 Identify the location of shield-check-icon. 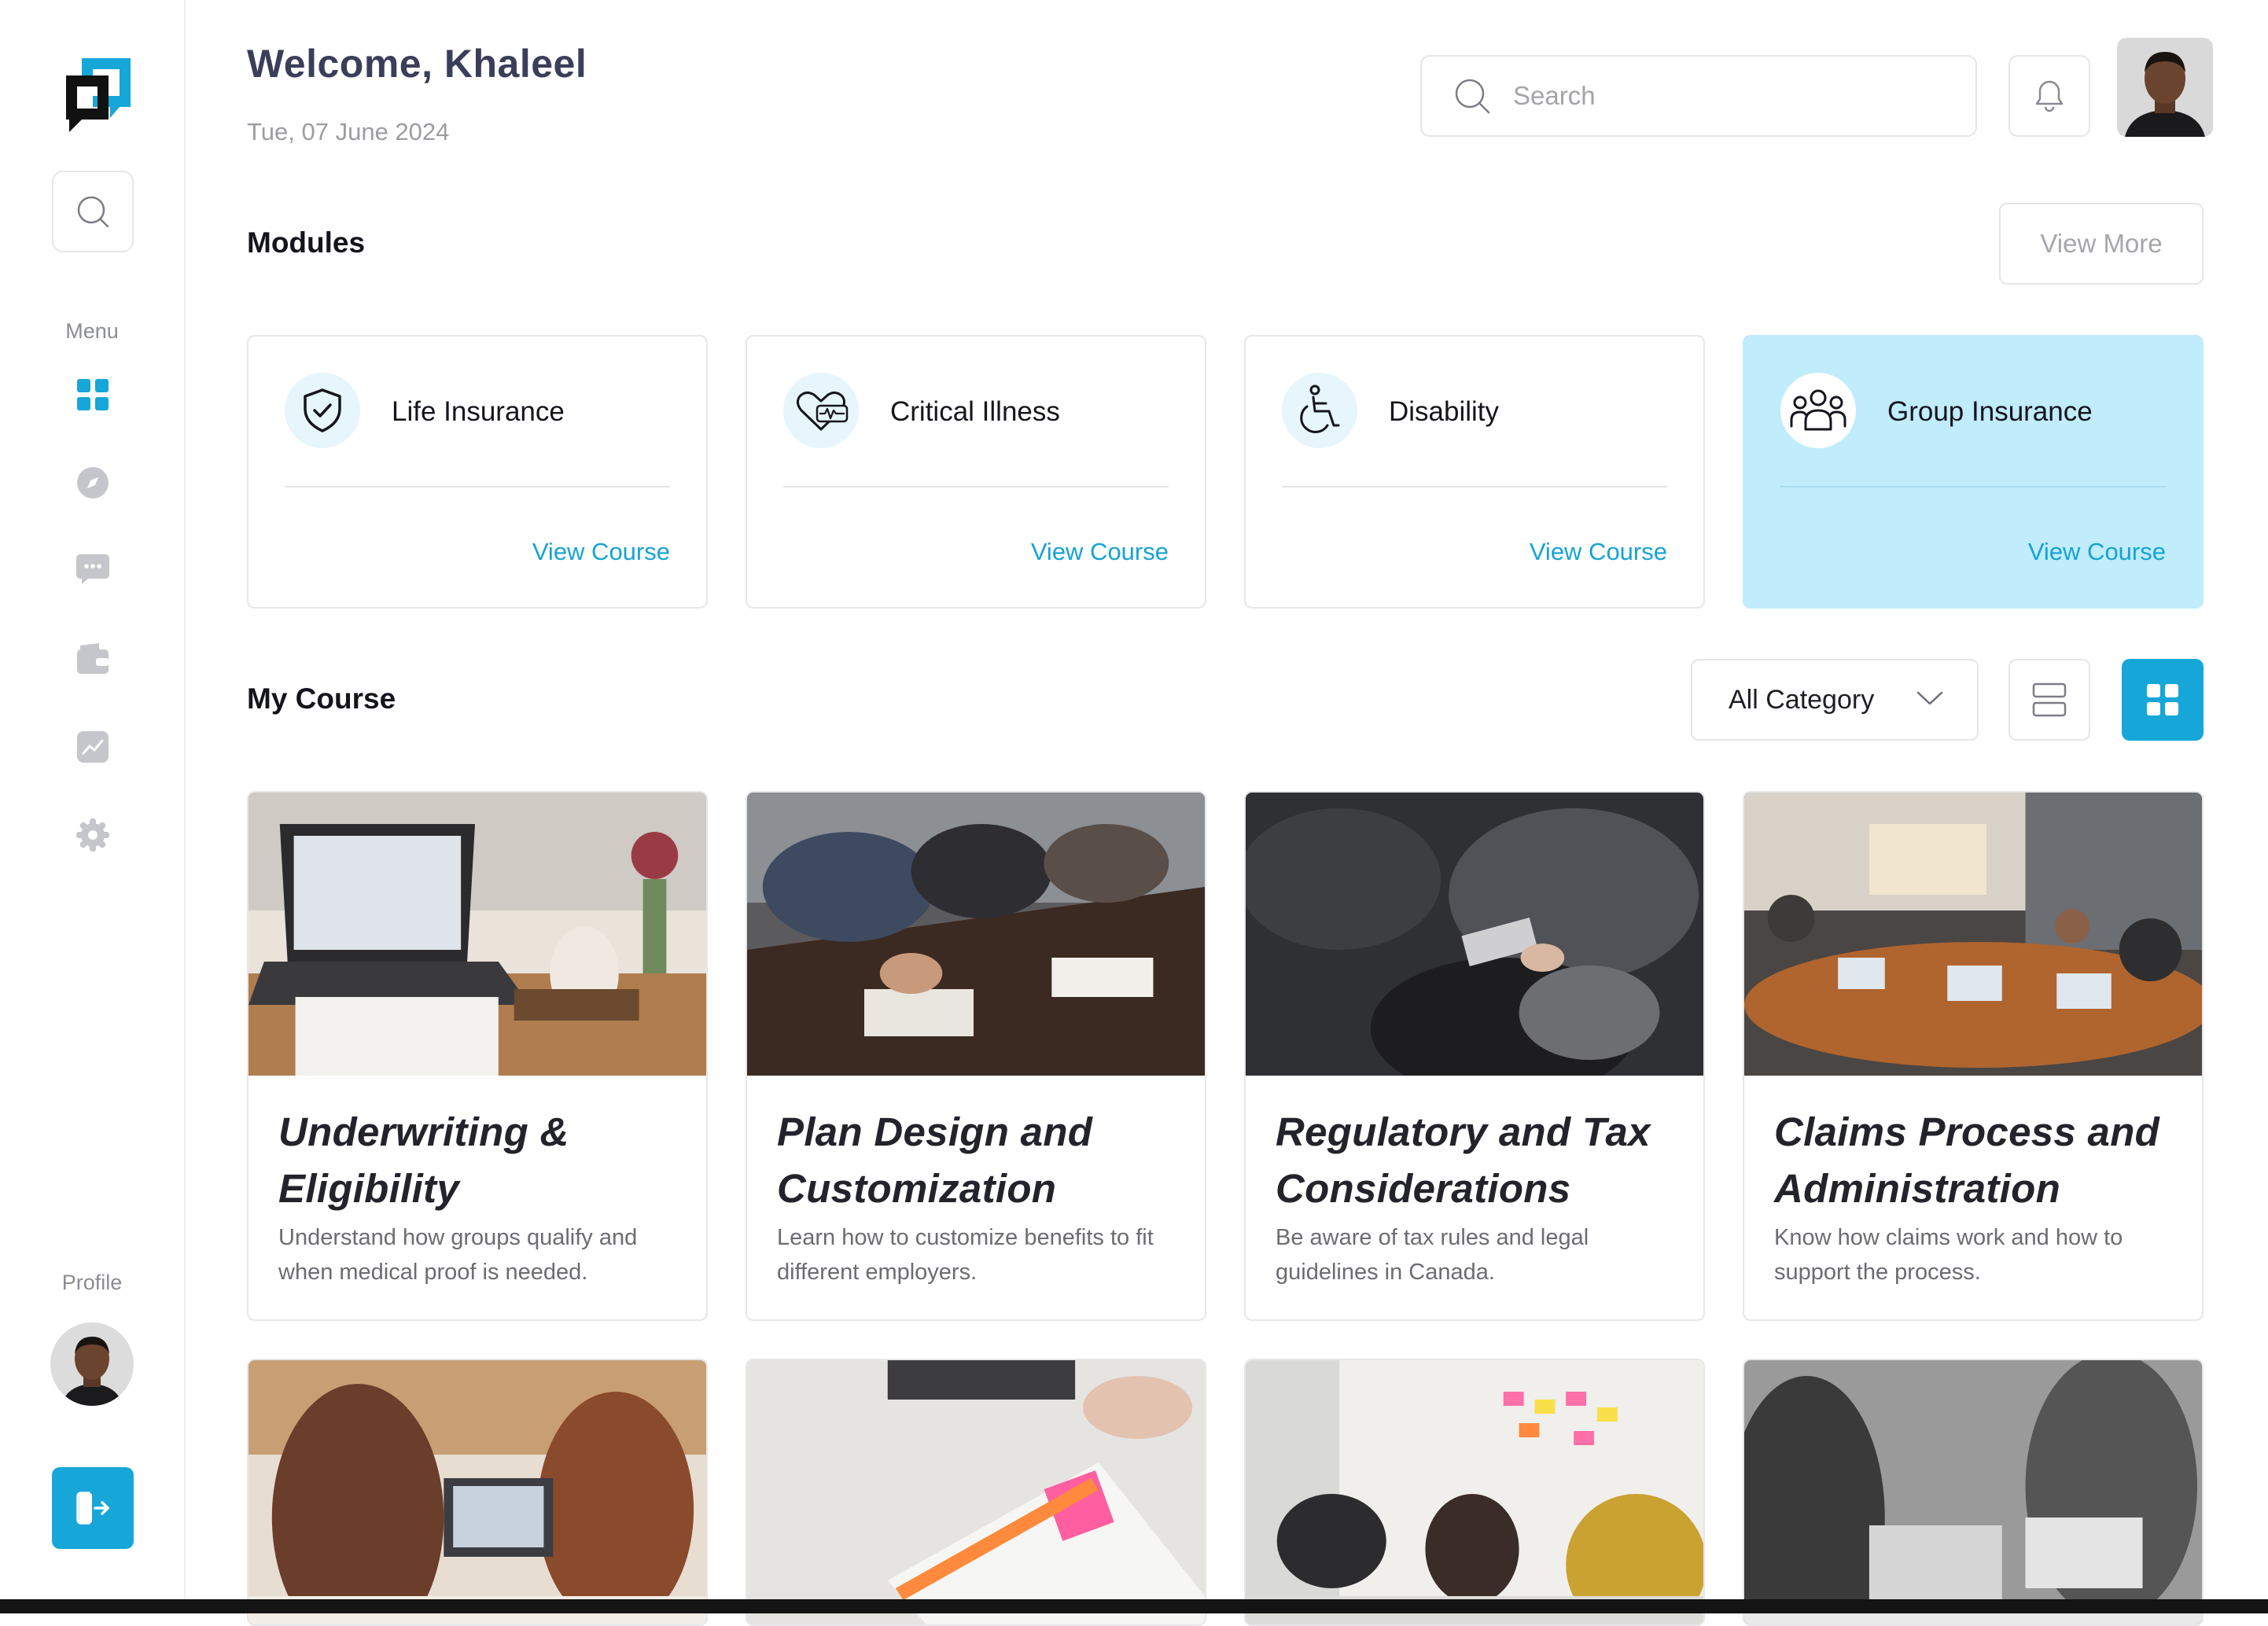
(322, 411).